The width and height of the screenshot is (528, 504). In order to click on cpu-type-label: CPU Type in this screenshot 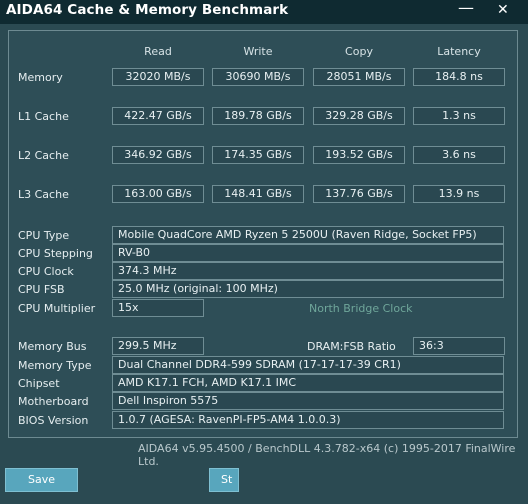, I will do `click(44, 235)`.